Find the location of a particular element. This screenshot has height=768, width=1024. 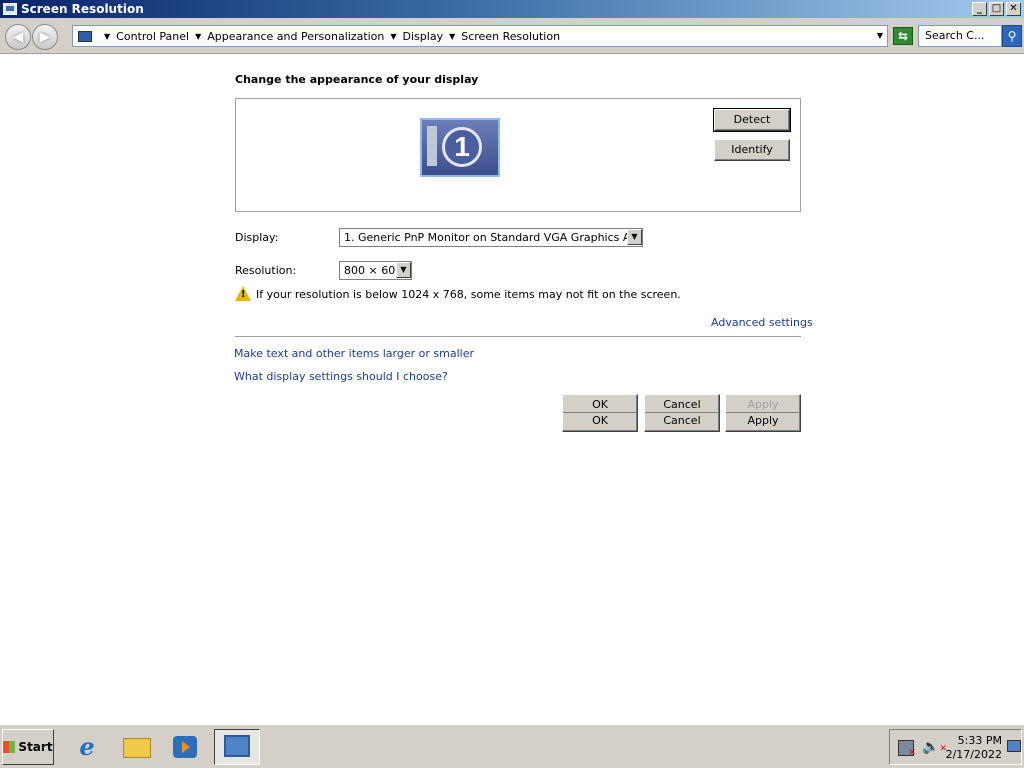

refresh-button: ⇆ is located at coordinates (903, 36).